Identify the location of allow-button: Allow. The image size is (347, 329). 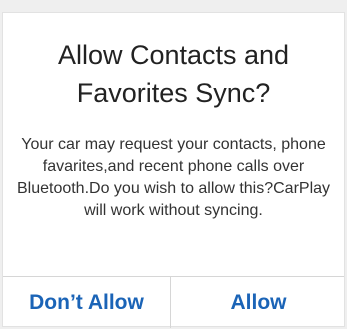
(258, 302).